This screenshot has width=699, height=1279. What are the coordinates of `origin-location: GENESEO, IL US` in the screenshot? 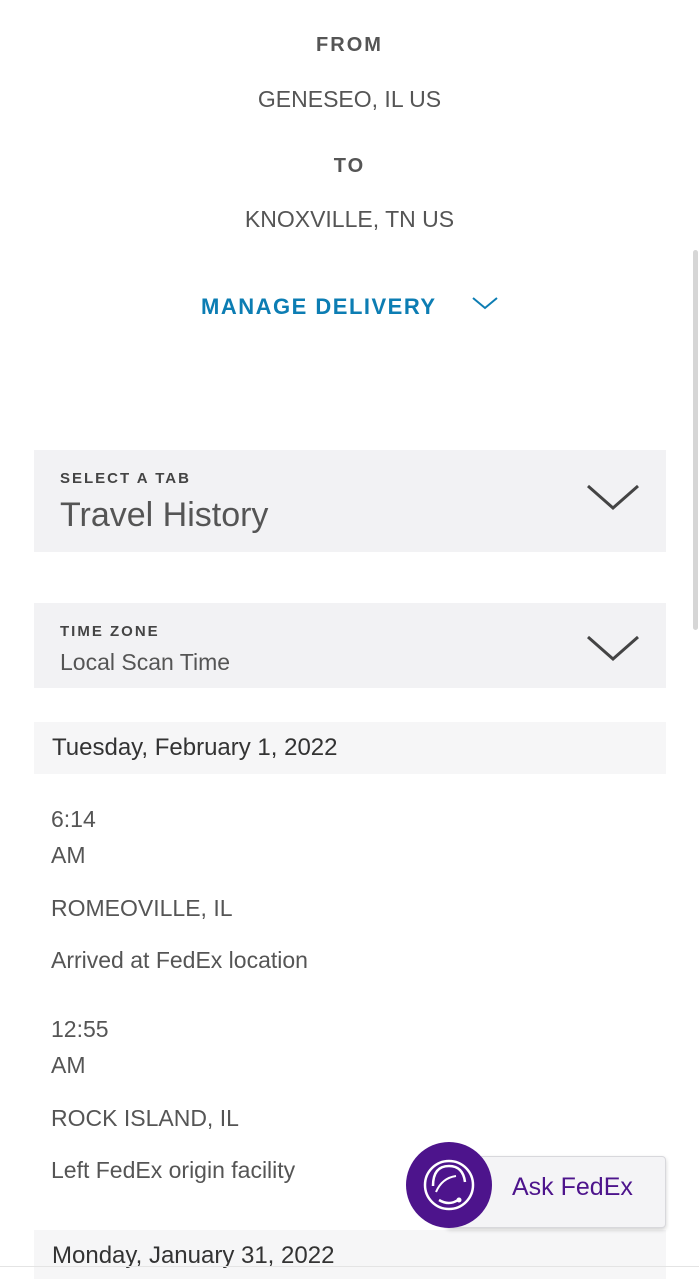 It's located at (349, 99).